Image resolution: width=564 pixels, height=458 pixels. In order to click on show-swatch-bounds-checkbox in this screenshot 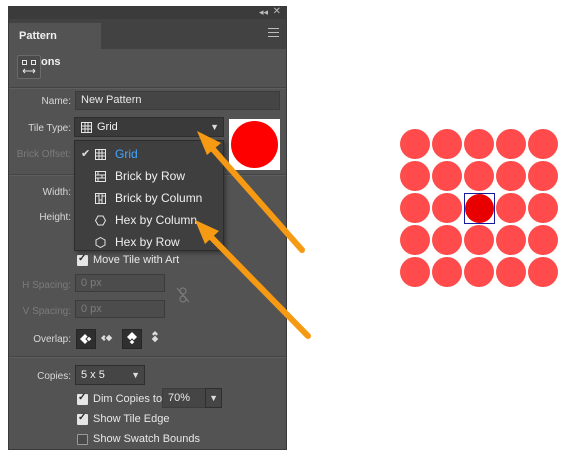, I will do `click(82, 439)`.